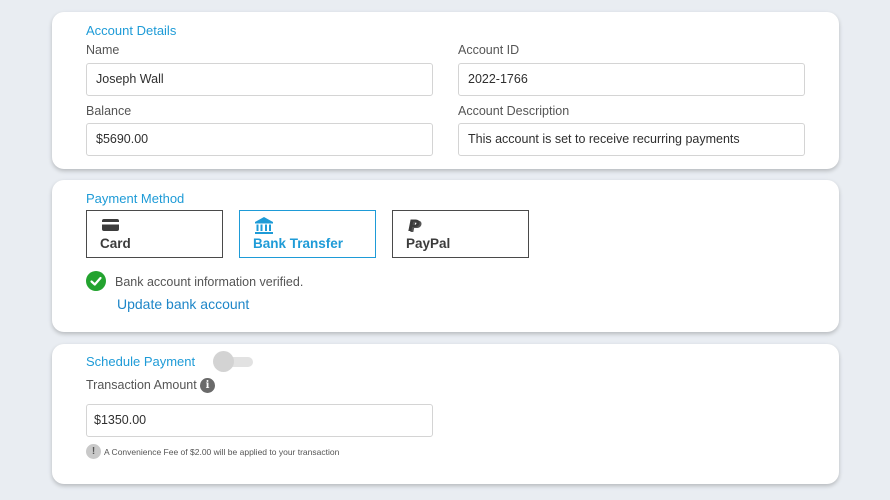 The image size is (890, 500). What do you see at coordinates (96, 281) in the screenshot?
I see `check-circle-icon` at bounding box center [96, 281].